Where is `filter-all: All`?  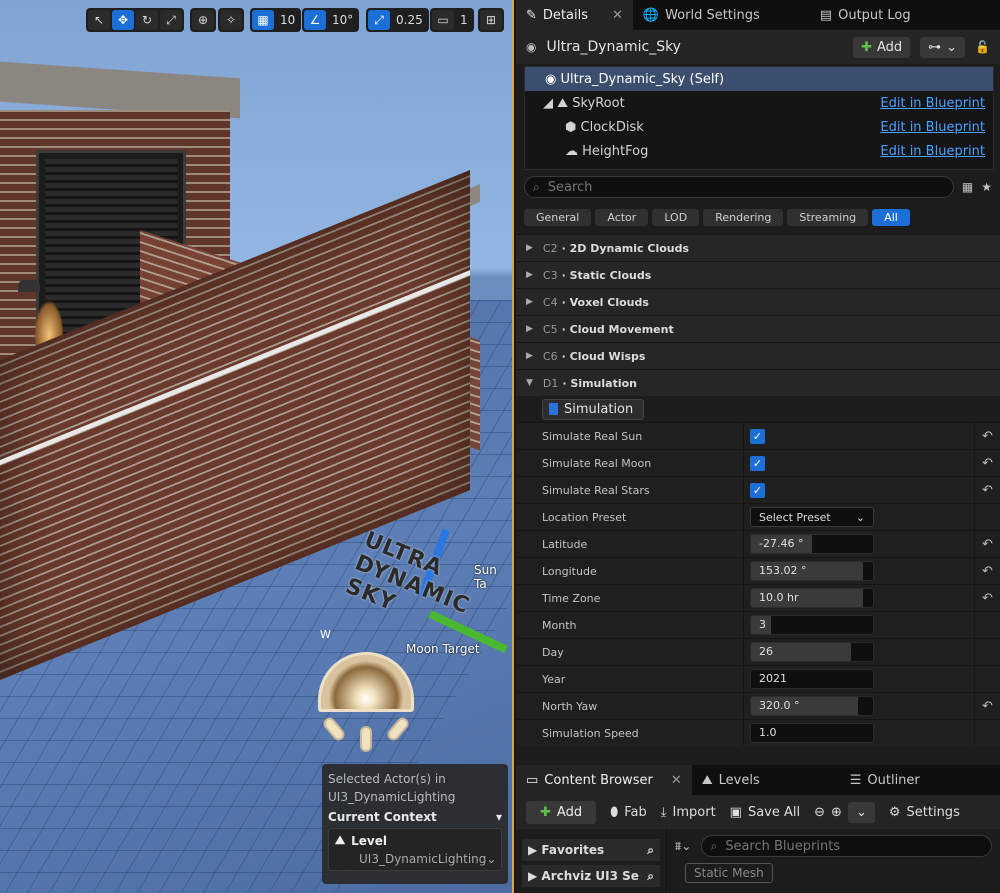
filter-all: All is located at coordinates (891, 217).